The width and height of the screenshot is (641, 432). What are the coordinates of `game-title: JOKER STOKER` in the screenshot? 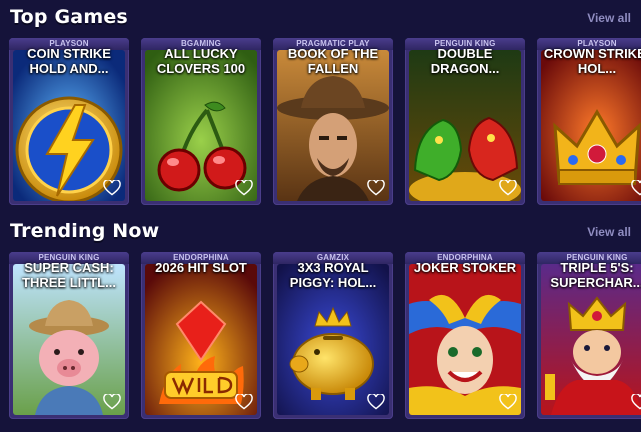 It's located at (465, 267).